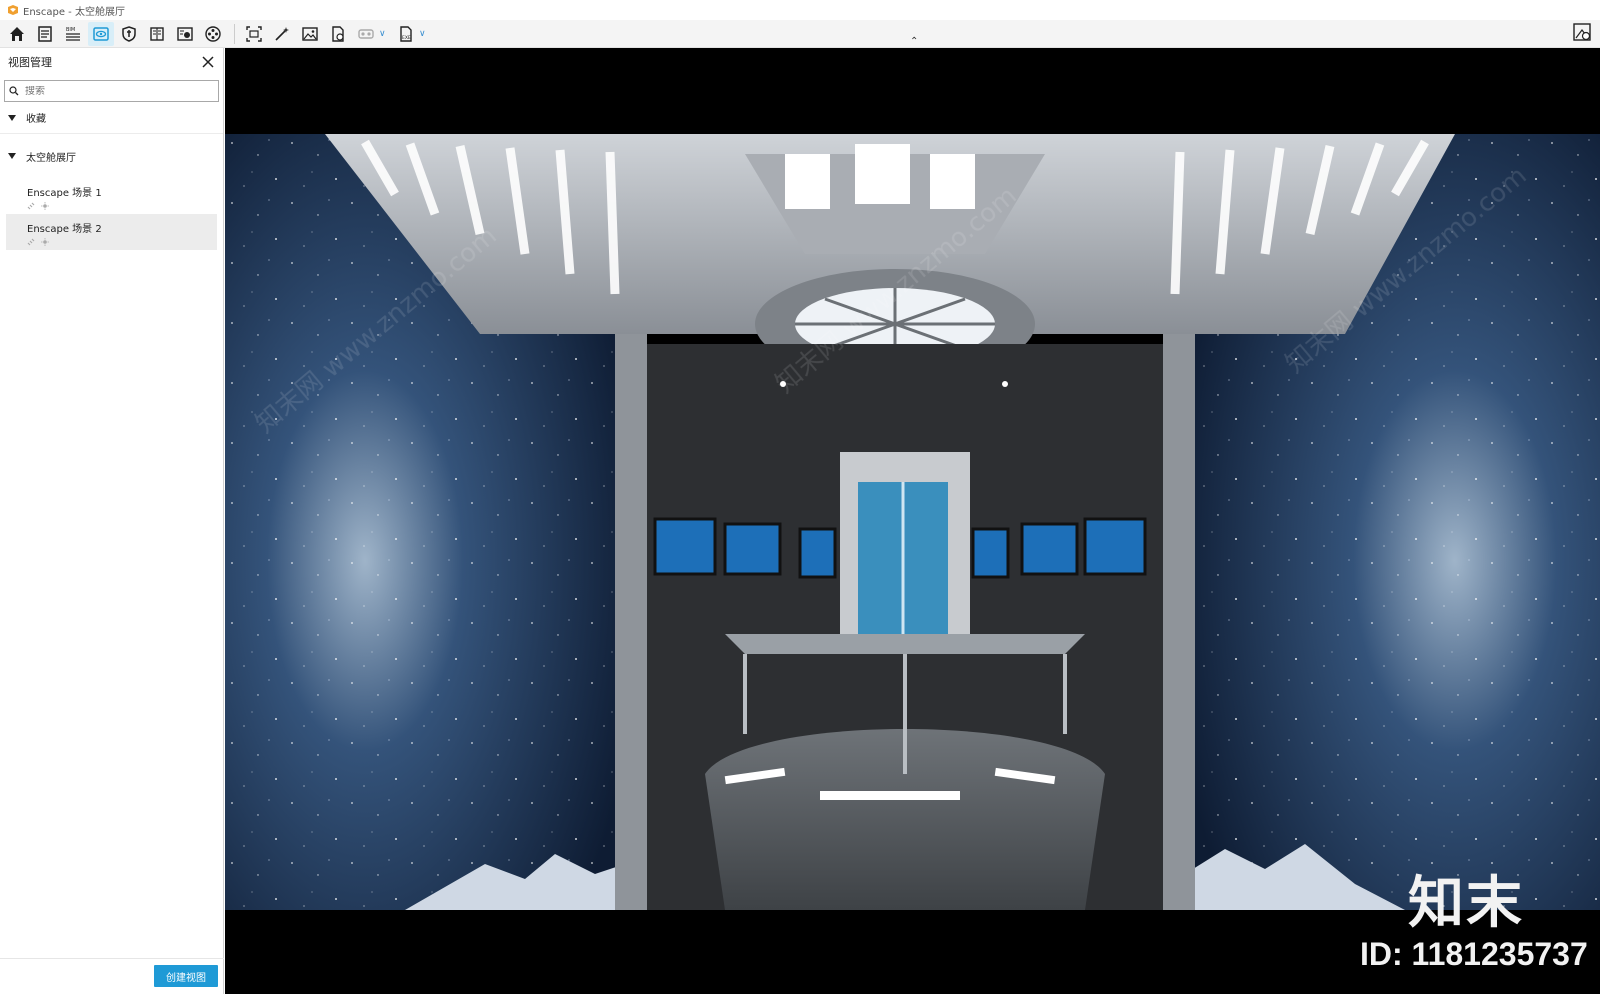 The width and height of the screenshot is (1600, 994). I want to click on document-icon, so click(45, 33).